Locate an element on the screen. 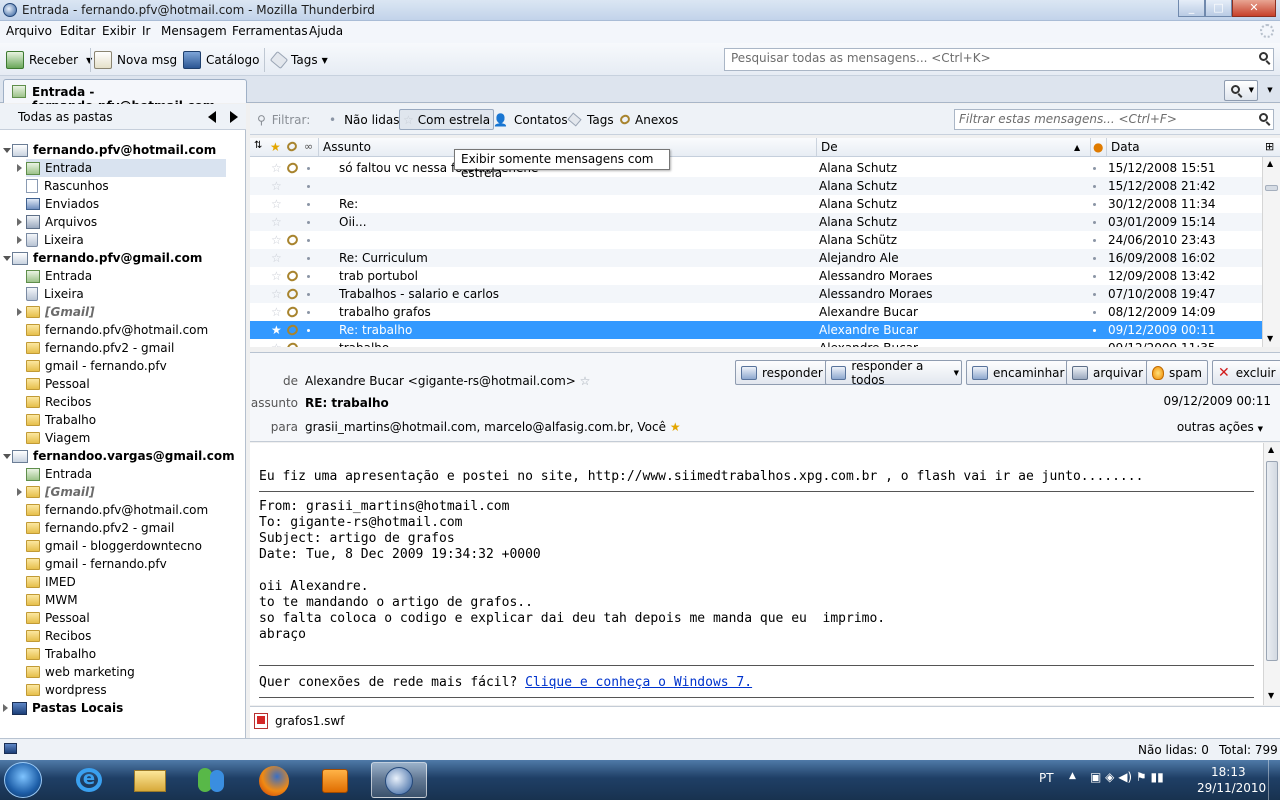 This screenshot has height=800, width=1280. windows7-link: Clique e conheça o Windows 7. is located at coordinates (638, 682).